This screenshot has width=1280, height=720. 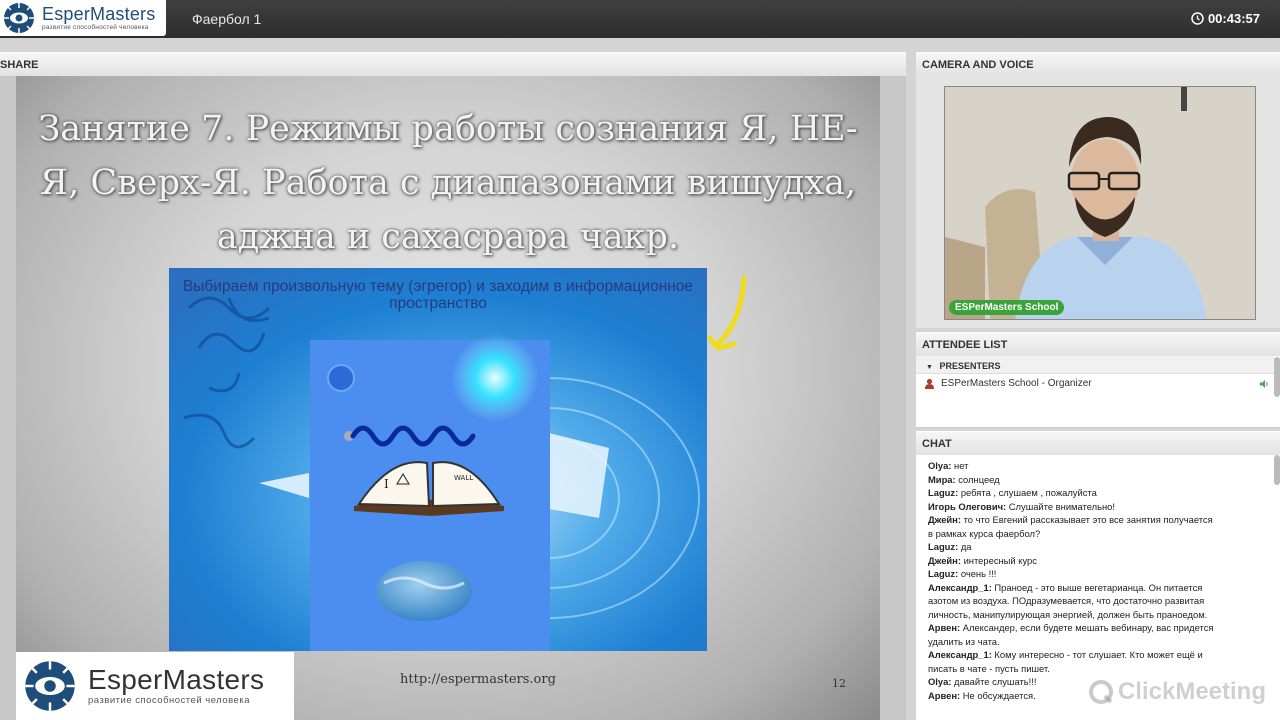 I want to click on logo-name: EsperMasters, so click(x=99, y=13).